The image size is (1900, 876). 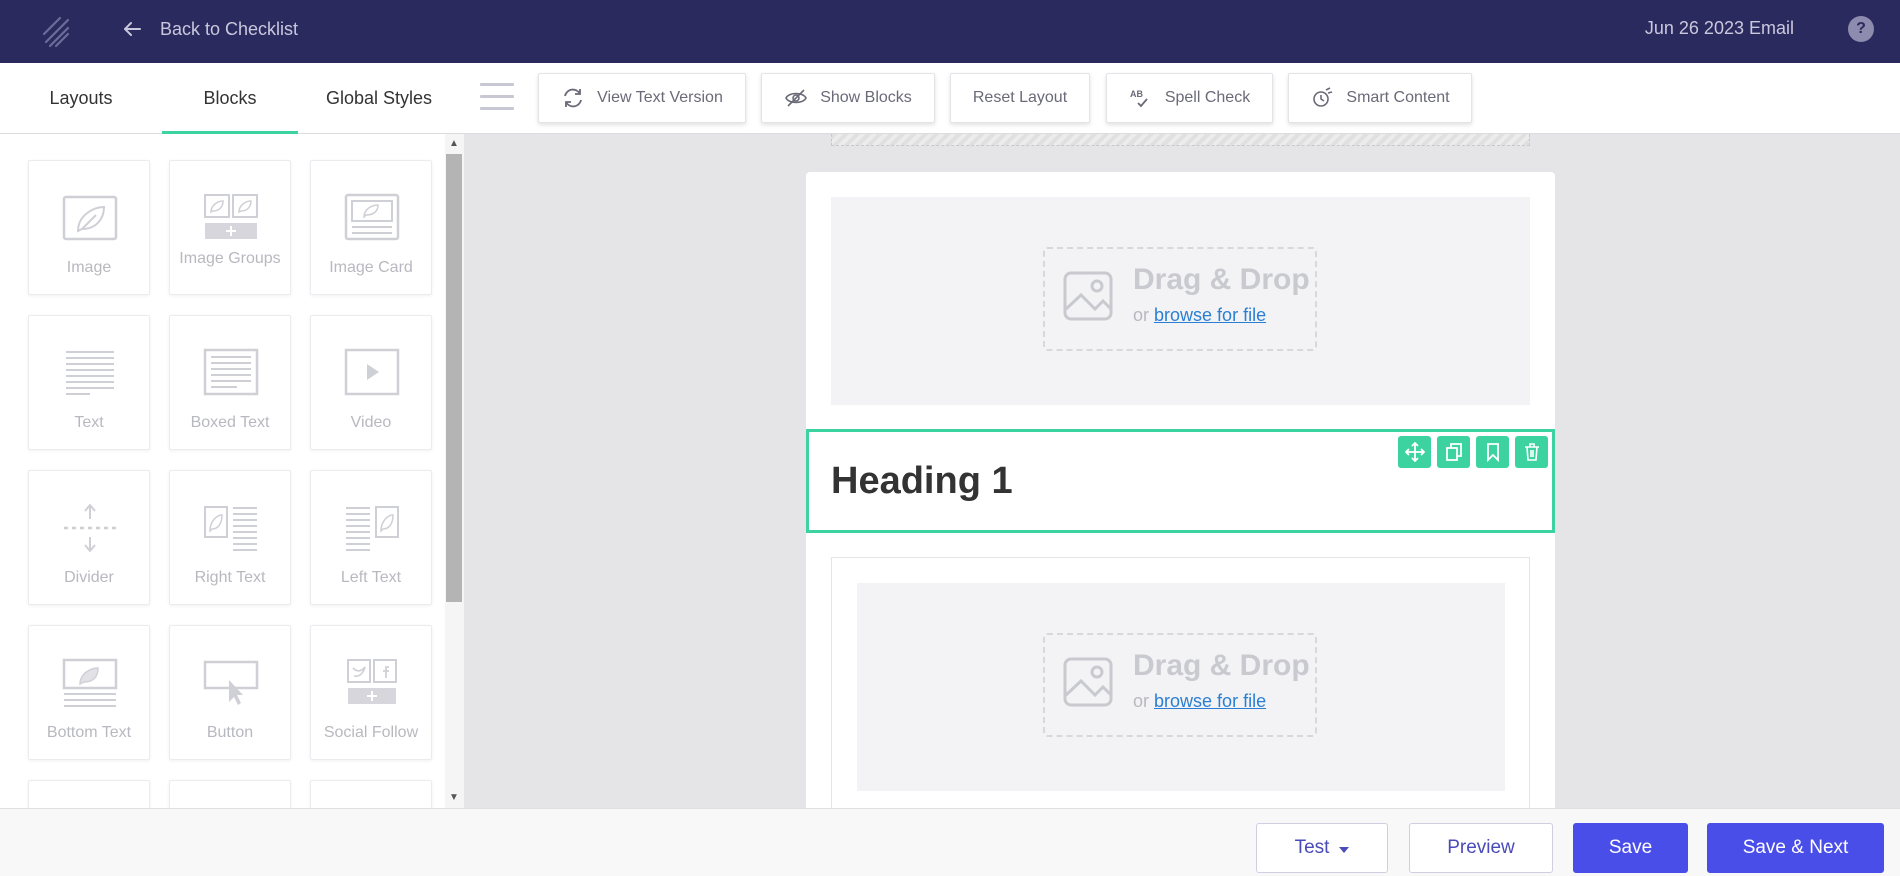 I want to click on save-label: Save, so click(x=1630, y=847).